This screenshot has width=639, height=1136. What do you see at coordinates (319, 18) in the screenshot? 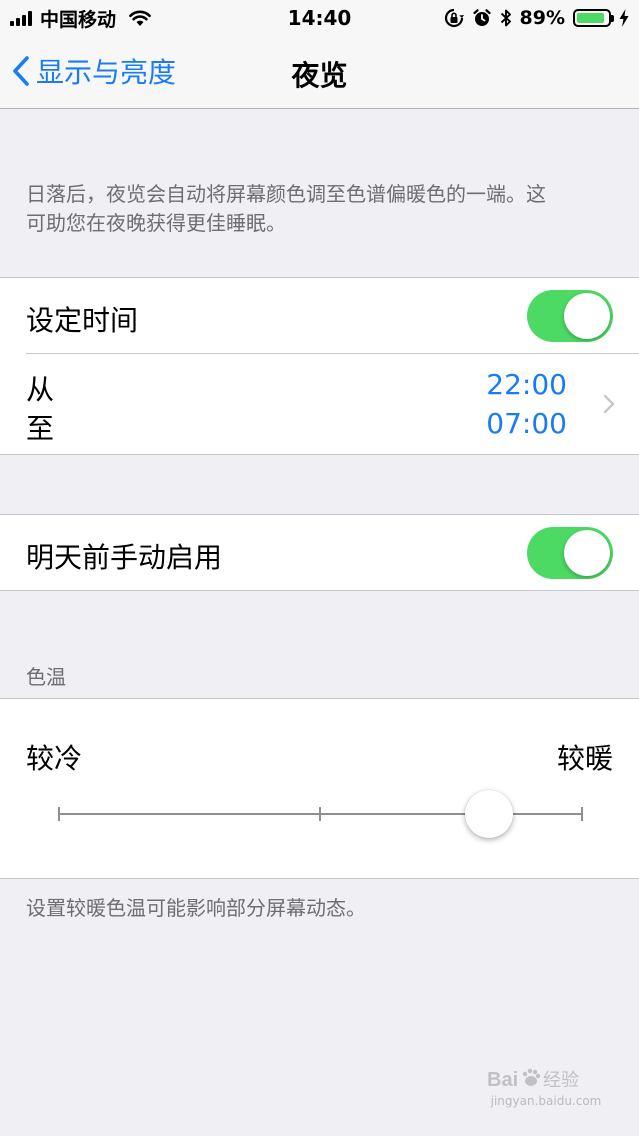
I see `status-bar: 中国移动 14:40 89%` at bounding box center [319, 18].